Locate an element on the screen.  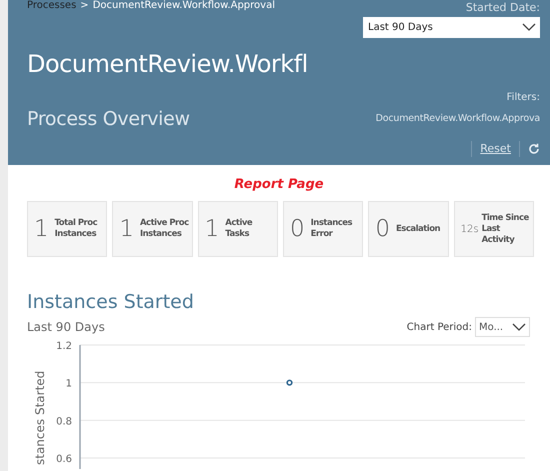
filters-label: Filters: is located at coordinates (523, 97).